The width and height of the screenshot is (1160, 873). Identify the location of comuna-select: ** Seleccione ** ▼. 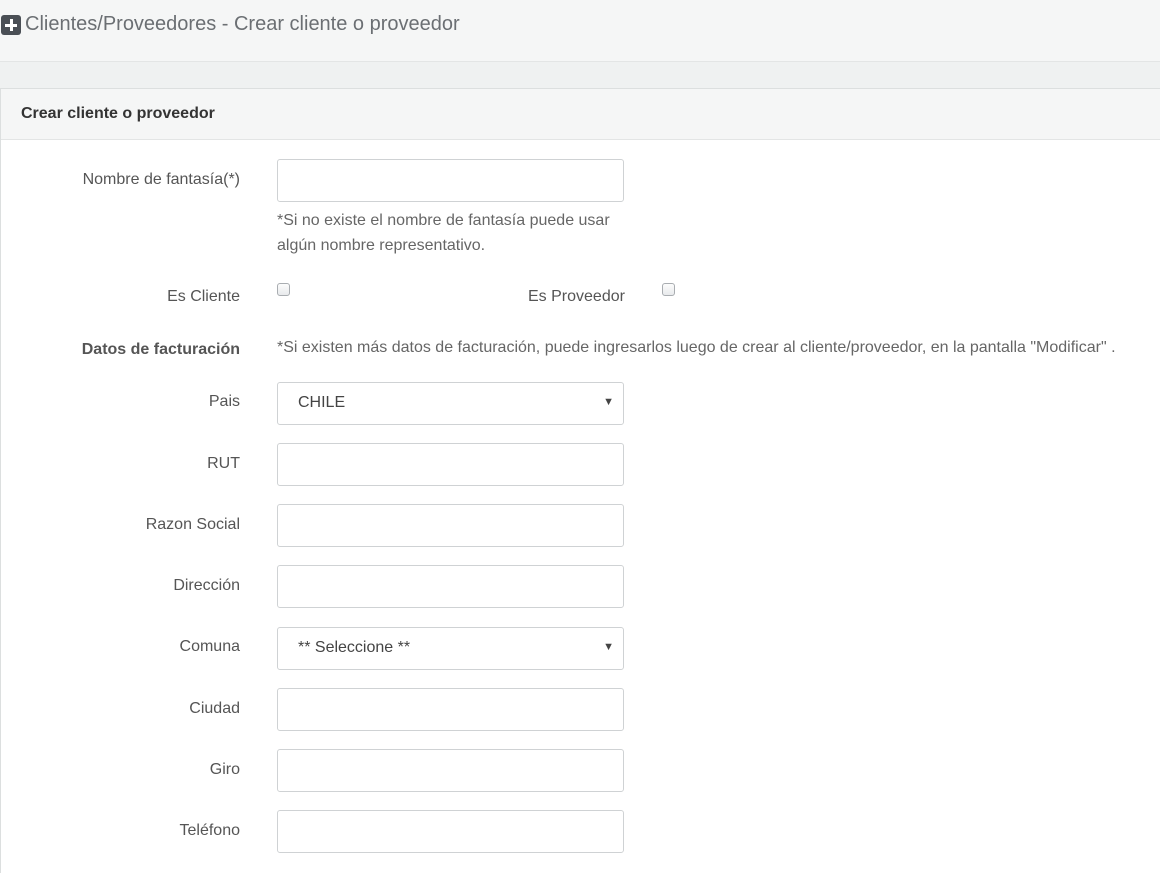
(450, 648).